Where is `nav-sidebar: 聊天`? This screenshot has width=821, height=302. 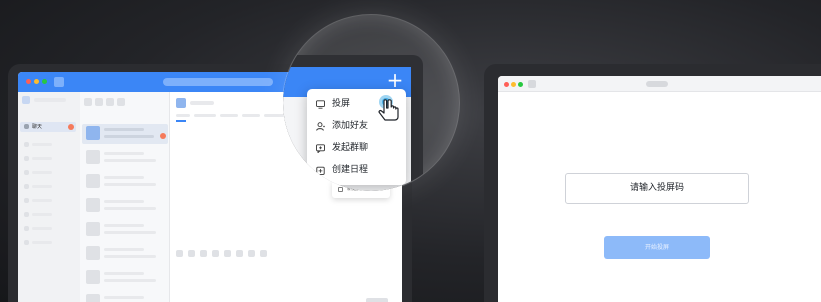 nav-sidebar: 聊天 is located at coordinates (49, 197).